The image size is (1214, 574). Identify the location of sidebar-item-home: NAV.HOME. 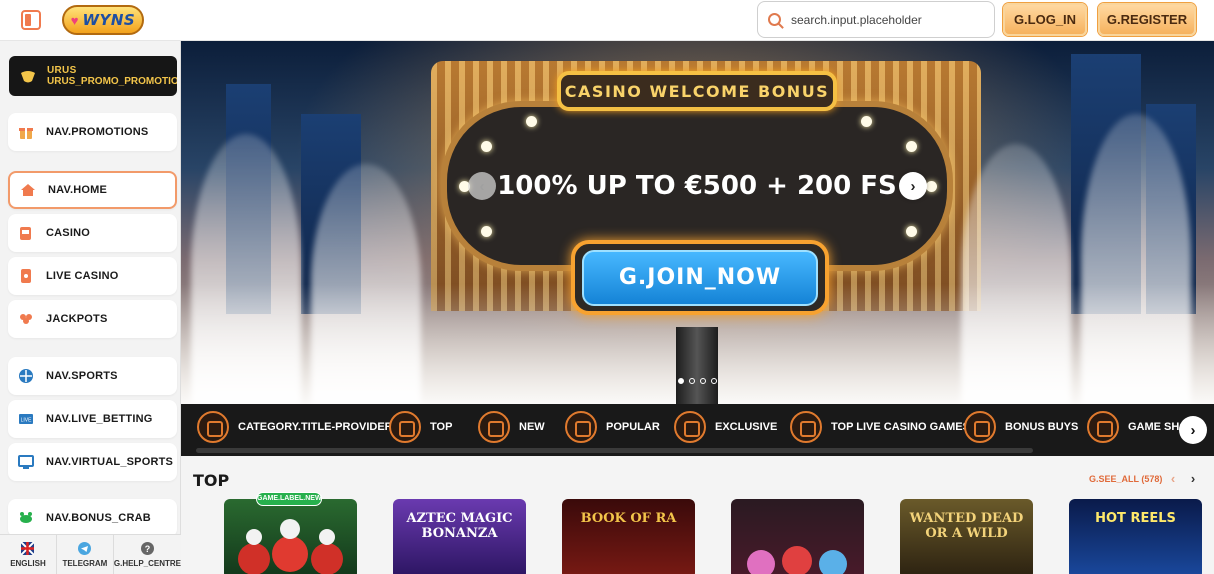
(92, 190).